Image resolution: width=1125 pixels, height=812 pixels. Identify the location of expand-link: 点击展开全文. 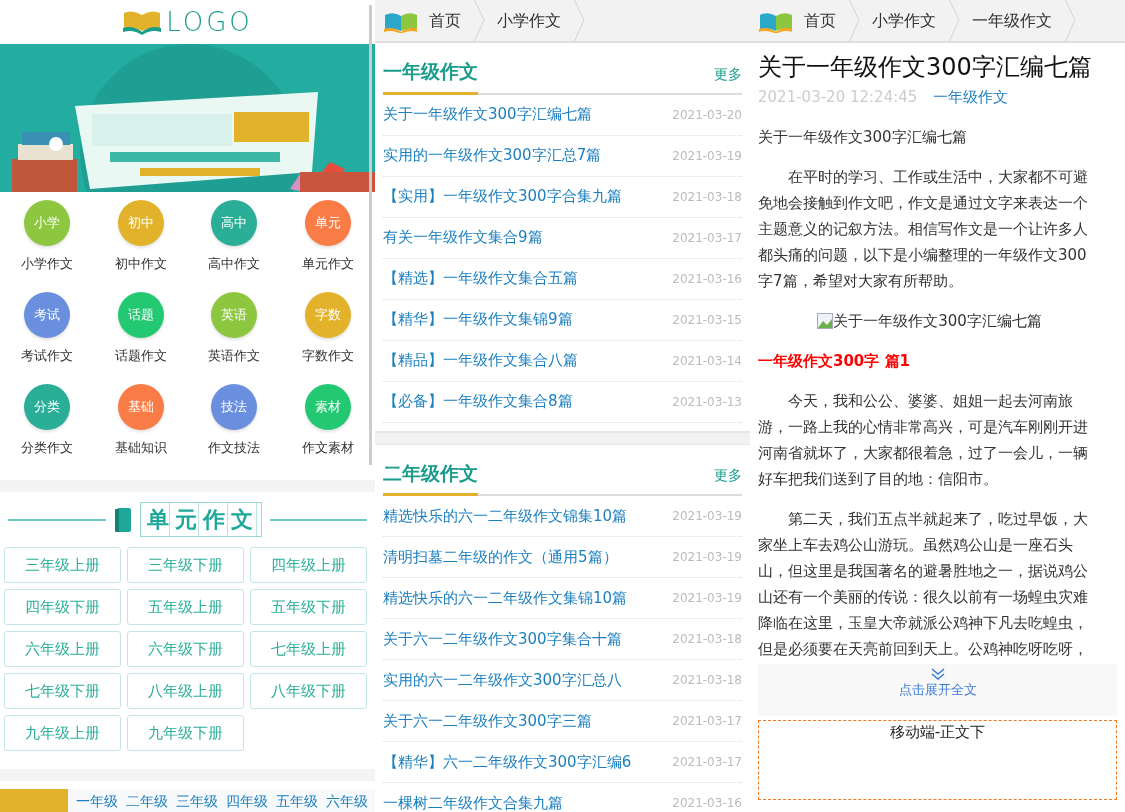
(937, 690).